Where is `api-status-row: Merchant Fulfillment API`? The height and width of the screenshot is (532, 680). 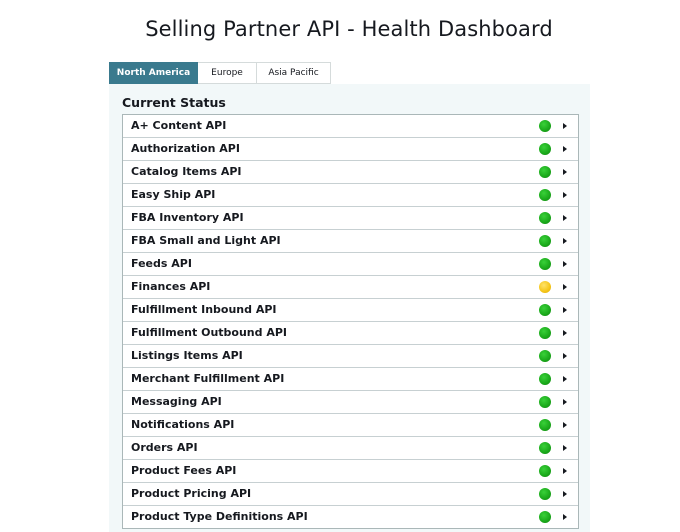 api-status-row: Merchant Fulfillment API is located at coordinates (350, 378).